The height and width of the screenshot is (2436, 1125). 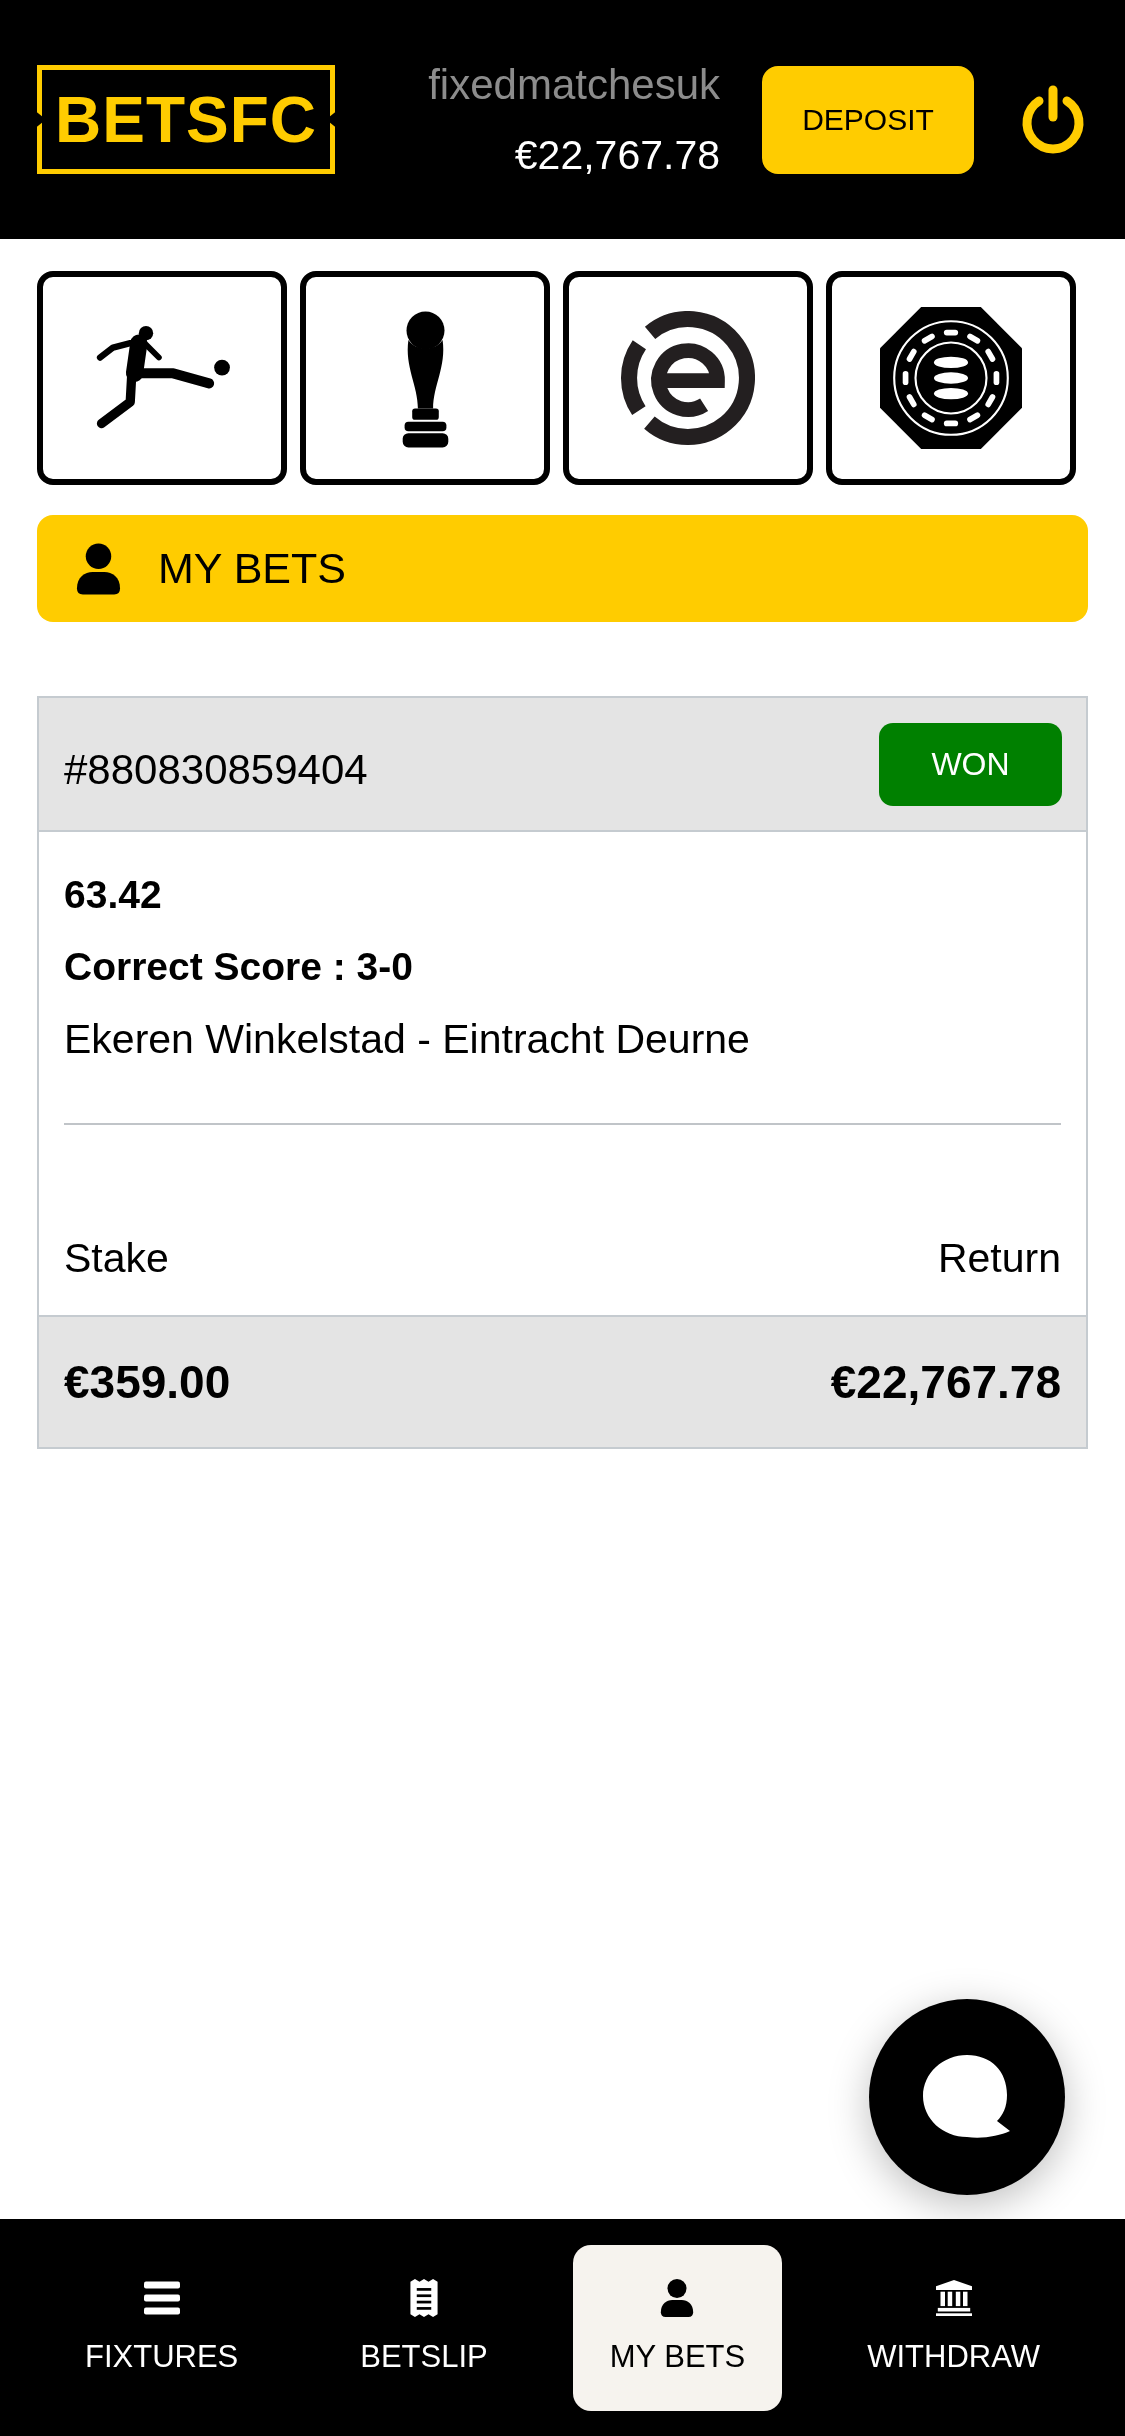 What do you see at coordinates (967, 2097) in the screenshot?
I see `chat-icon` at bounding box center [967, 2097].